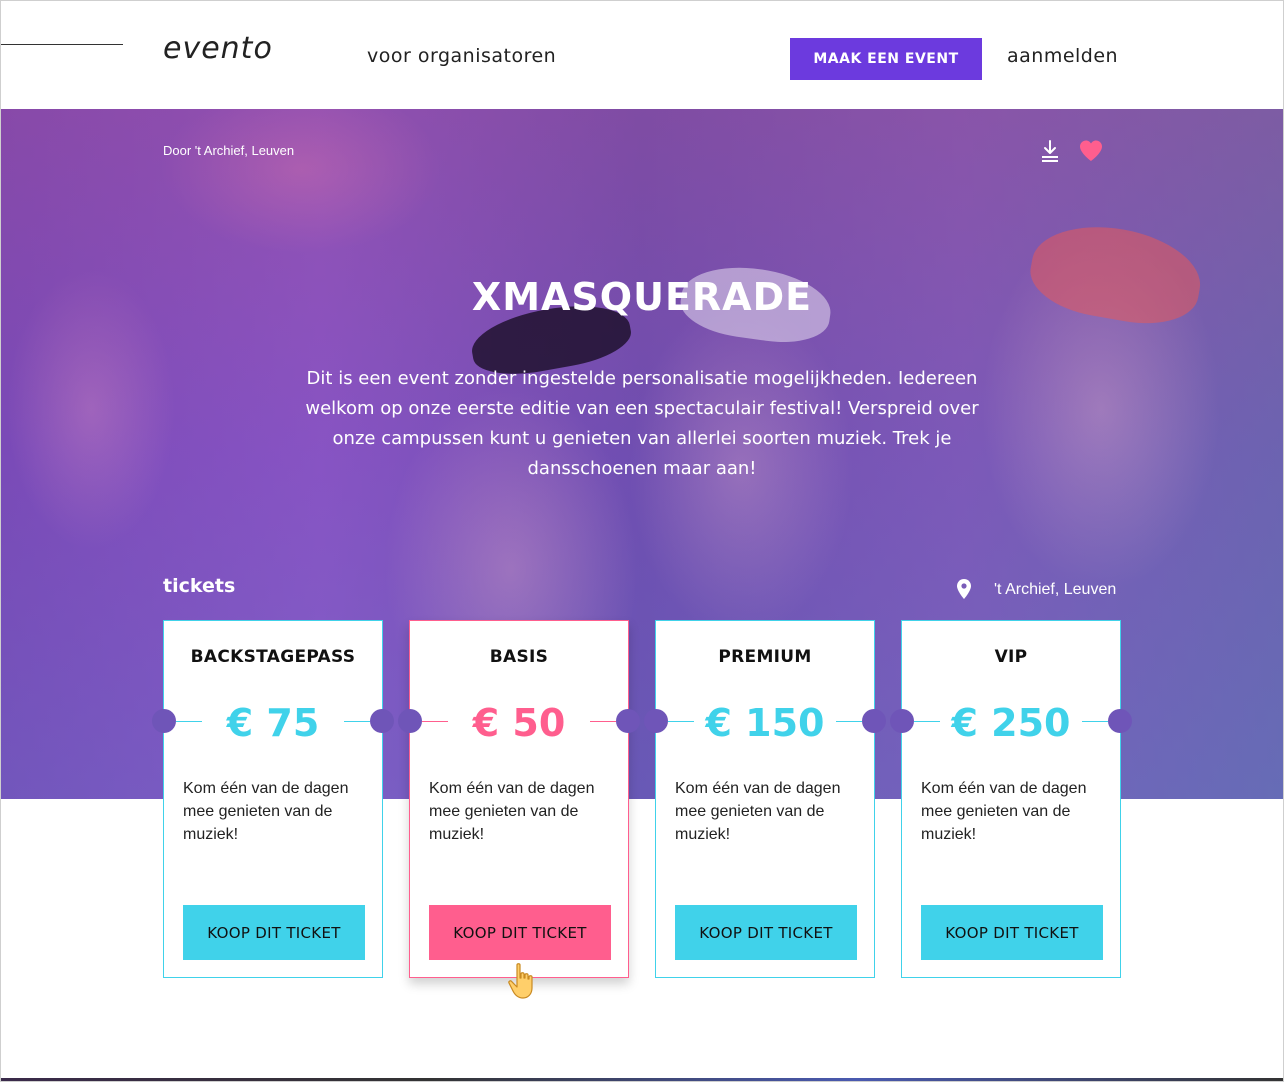  Describe the element at coordinates (273, 657) in the screenshot. I see `ticket-name: BACKSTAGEPASS` at that location.